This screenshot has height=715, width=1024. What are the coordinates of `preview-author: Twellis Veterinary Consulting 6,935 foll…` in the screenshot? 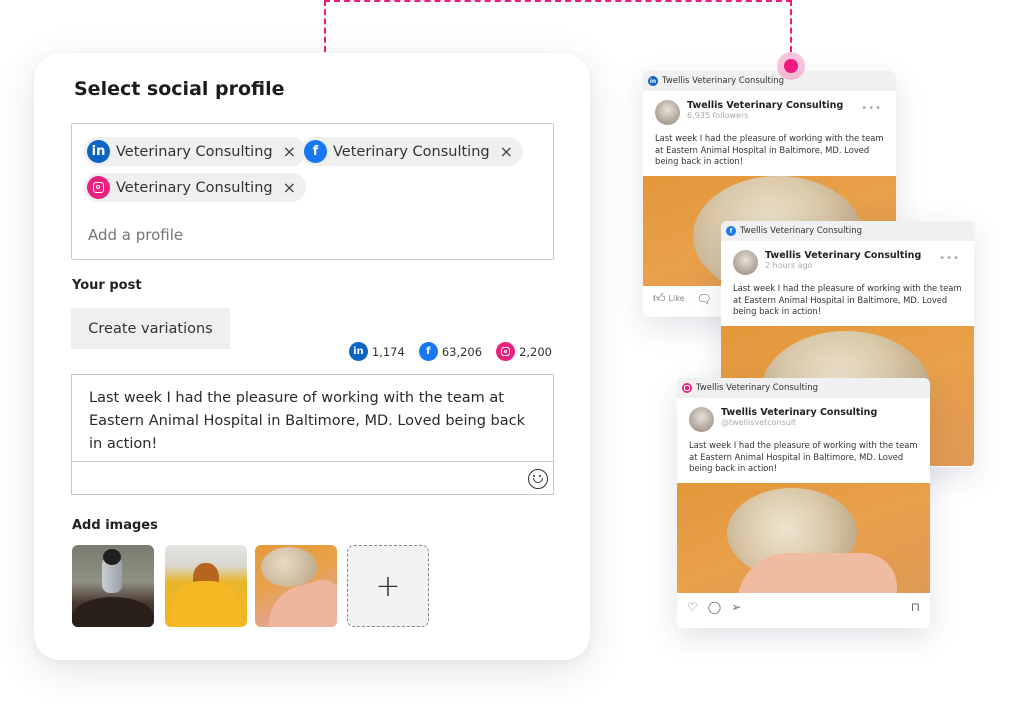 It's located at (769, 108).